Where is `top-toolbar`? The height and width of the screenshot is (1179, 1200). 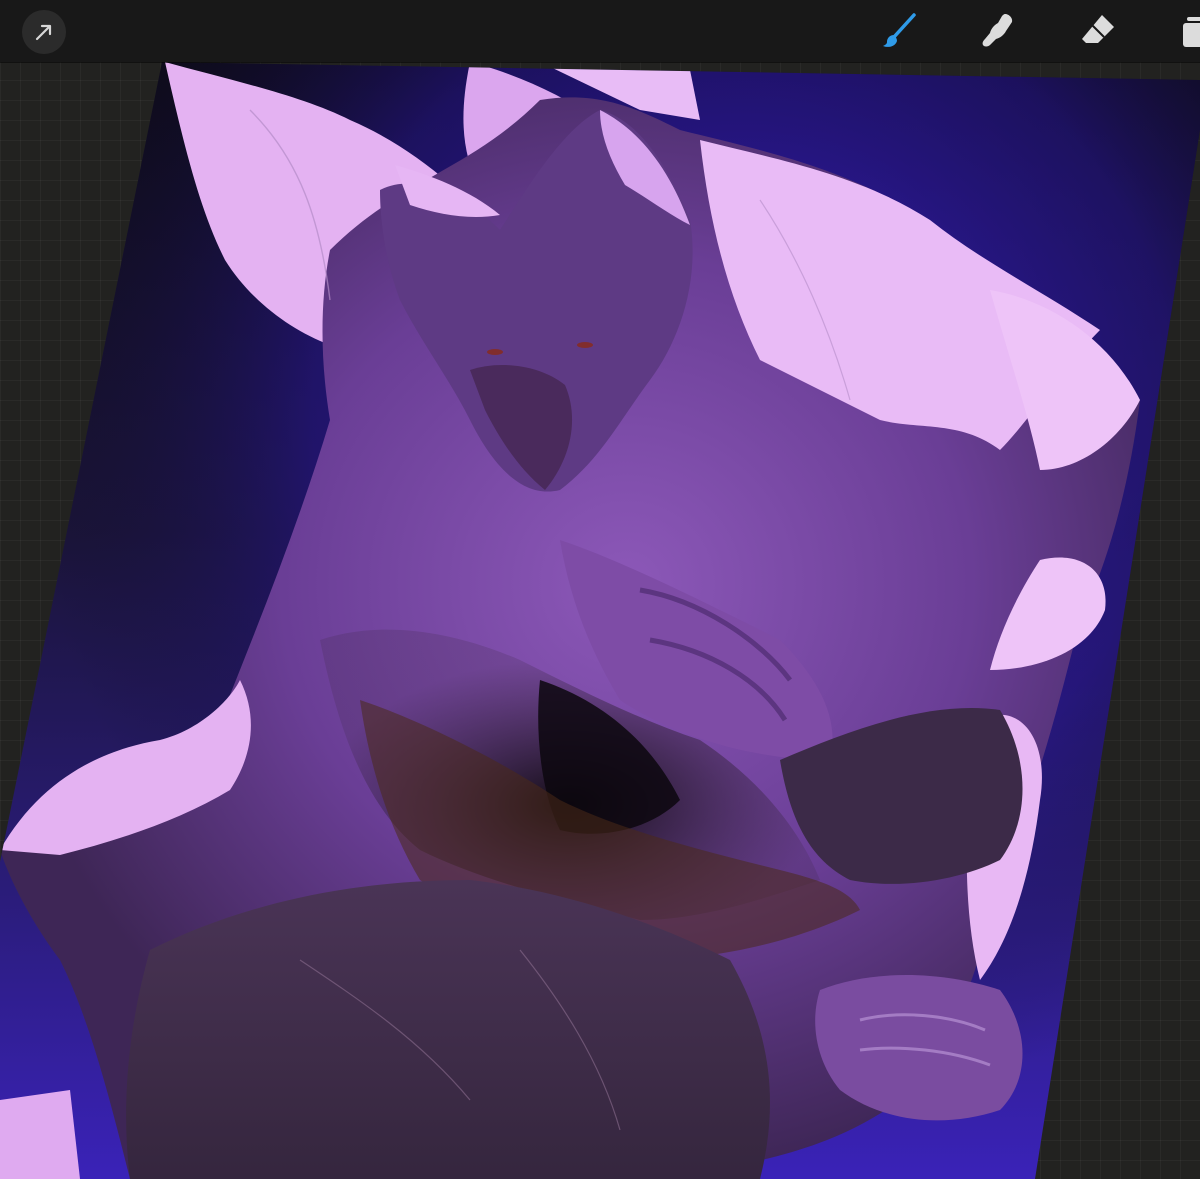
top-toolbar is located at coordinates (600, 31).